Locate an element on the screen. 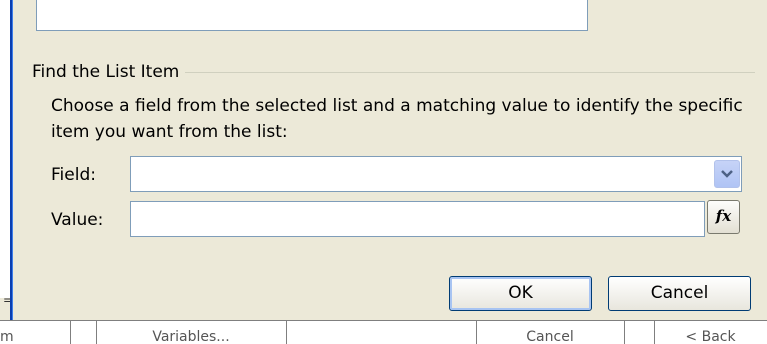 Image resolution: width=767 pixels, height=344 pixels. background-cell: m is located at coordinates (35, 332).